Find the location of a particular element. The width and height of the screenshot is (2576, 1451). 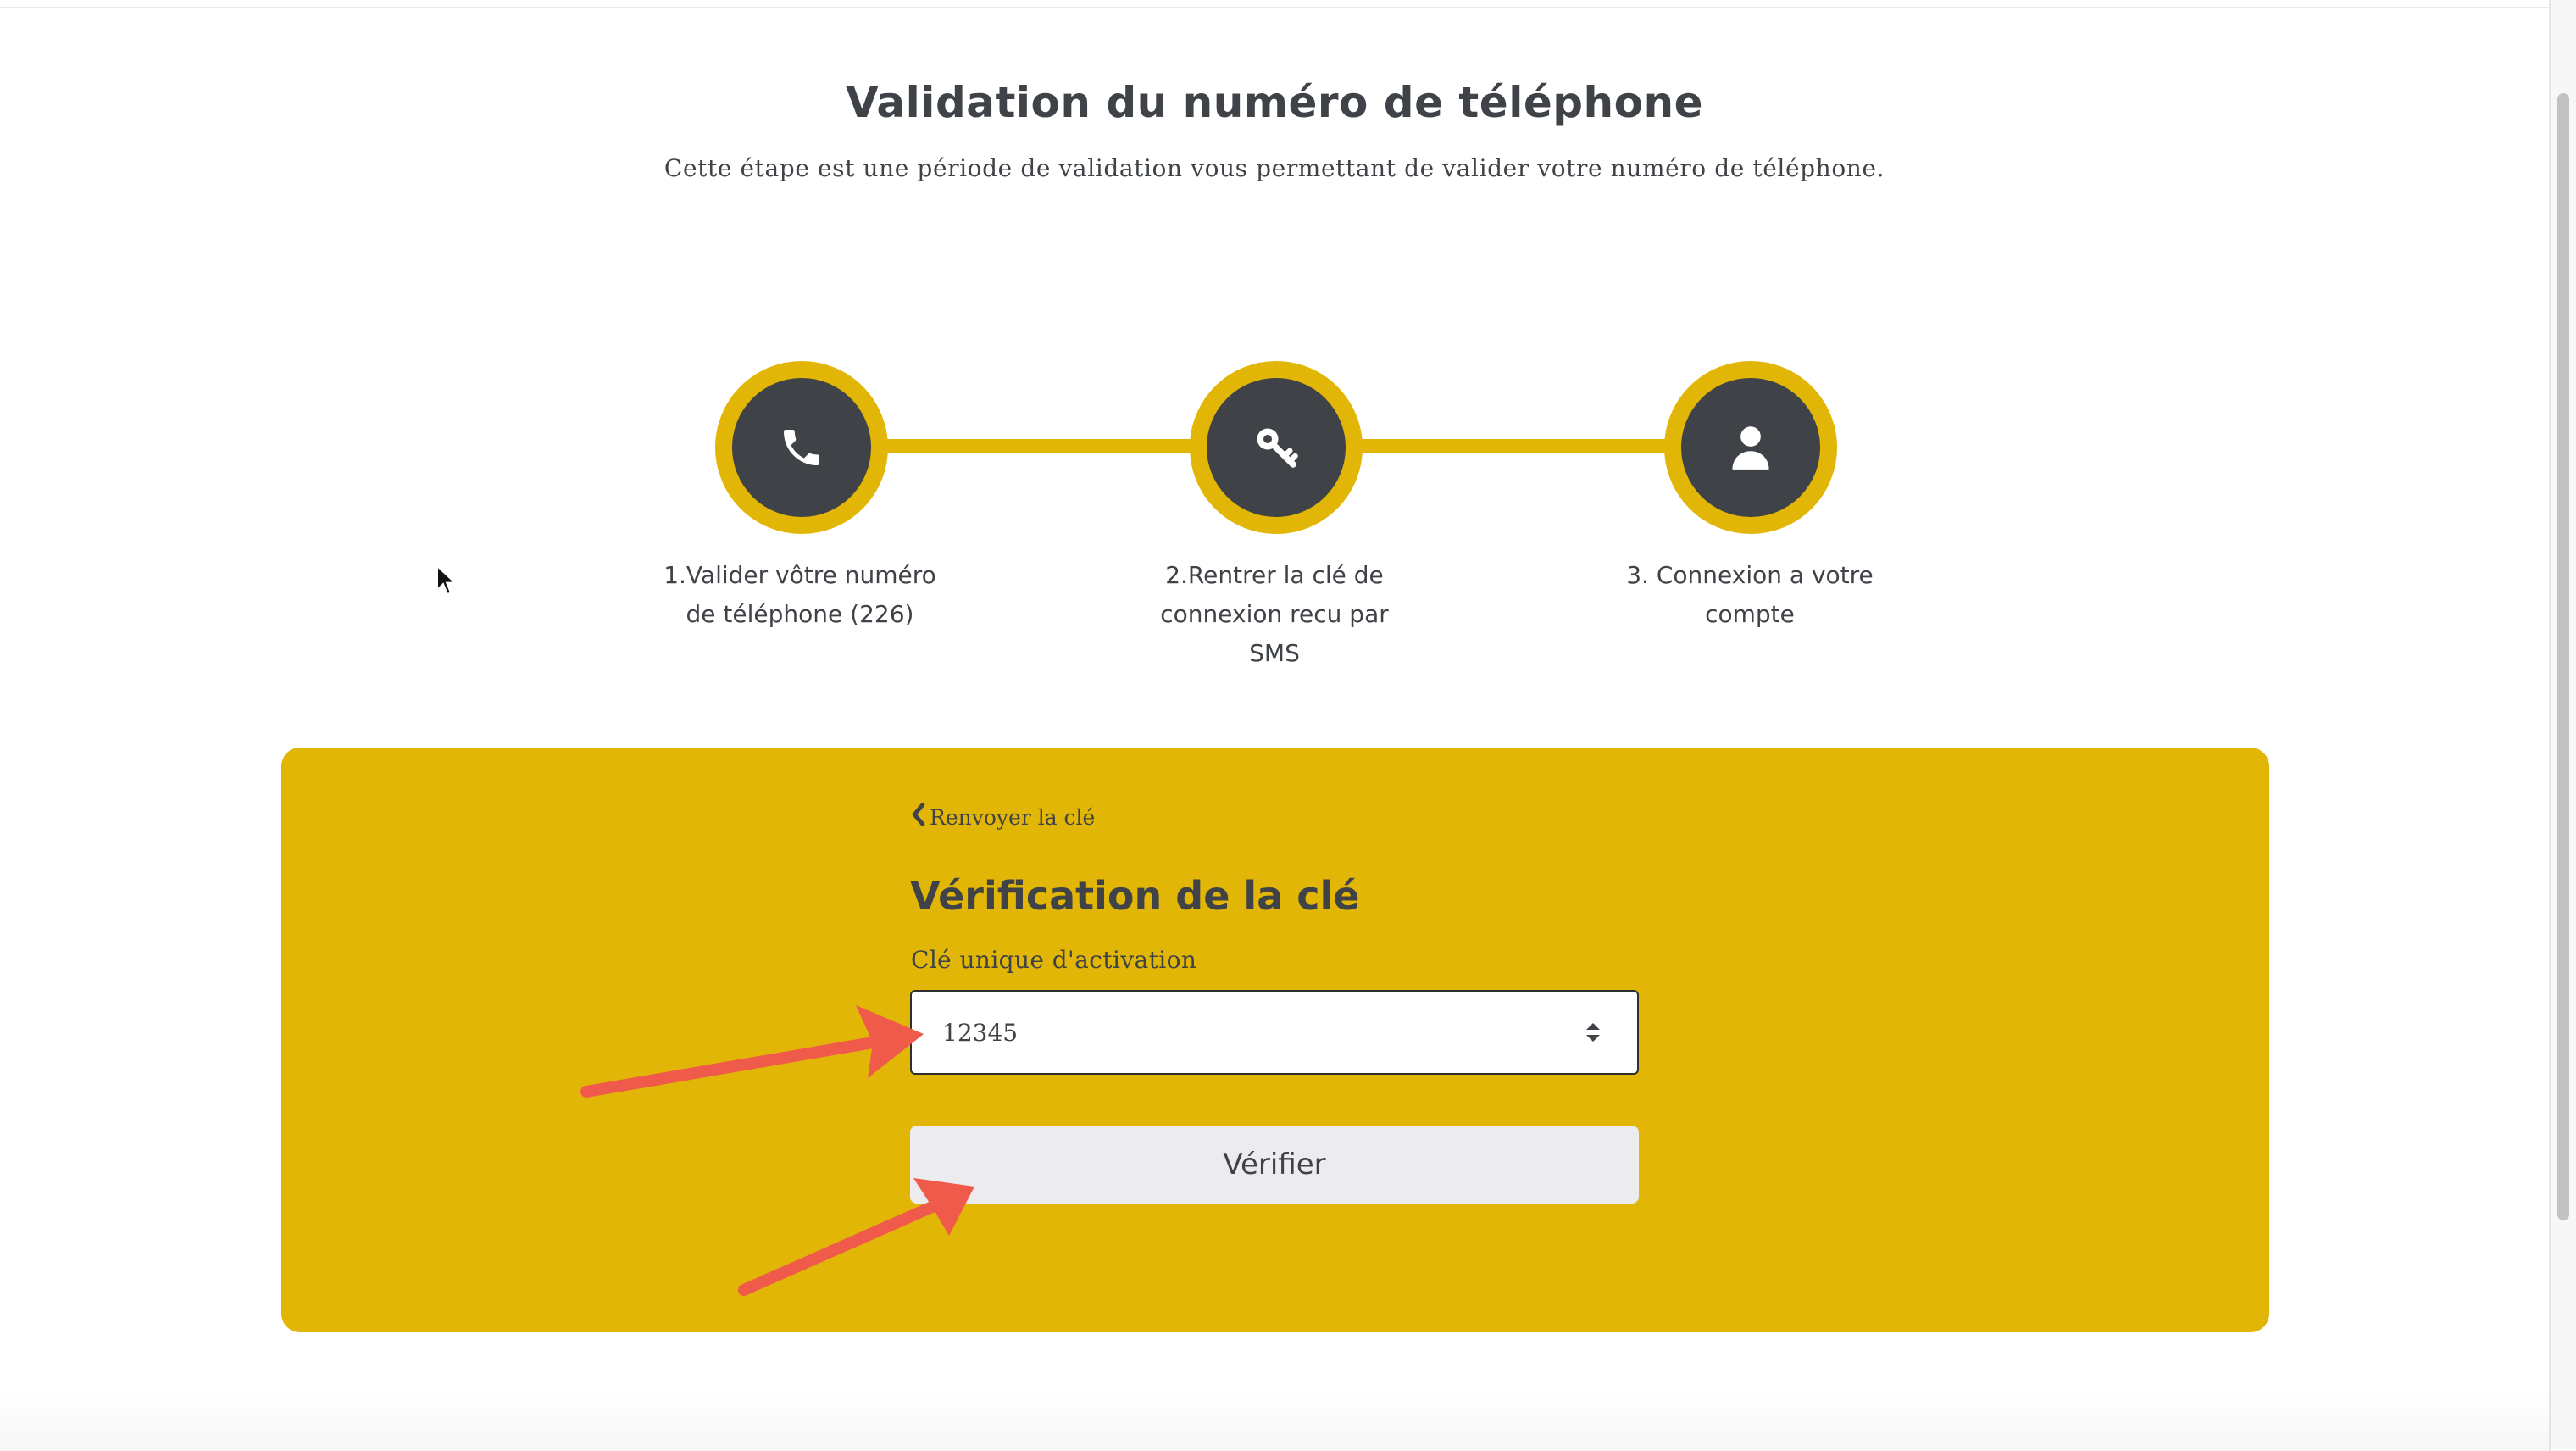

step-3-circle is located at coordinates (1750, 447).